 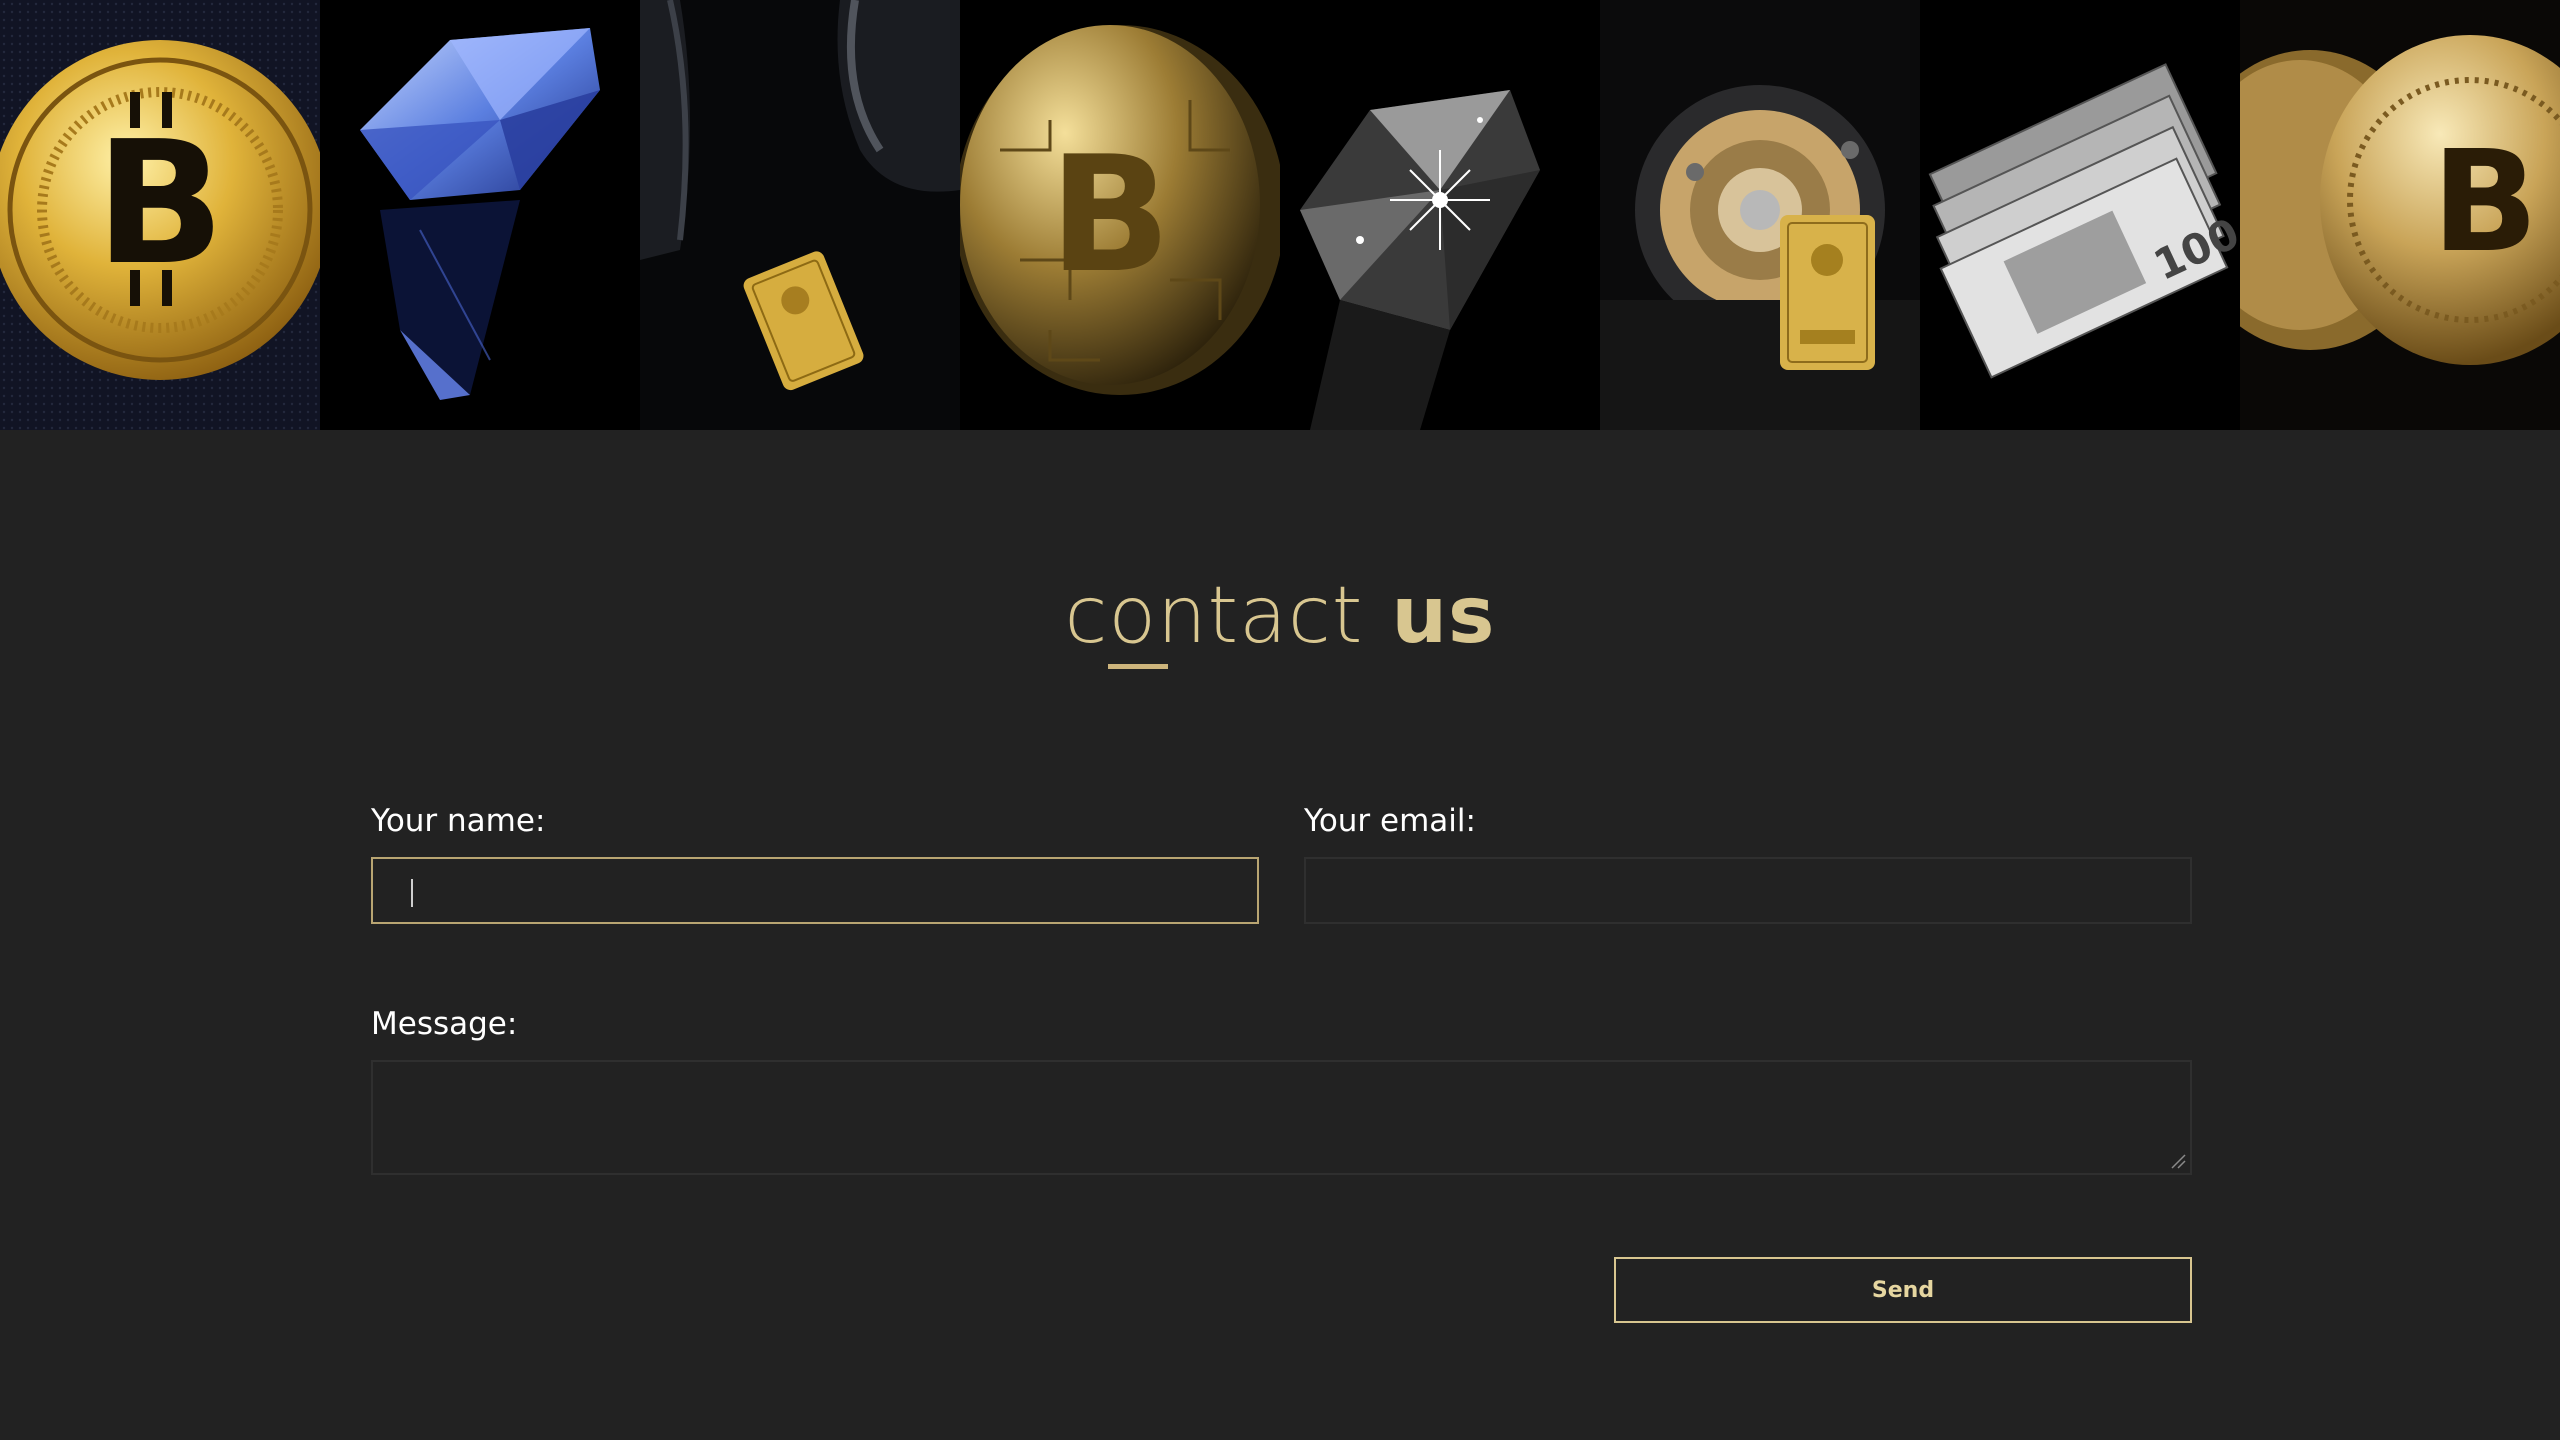 I want to click on title-bold-text: us, so click(x=1443, y=616).